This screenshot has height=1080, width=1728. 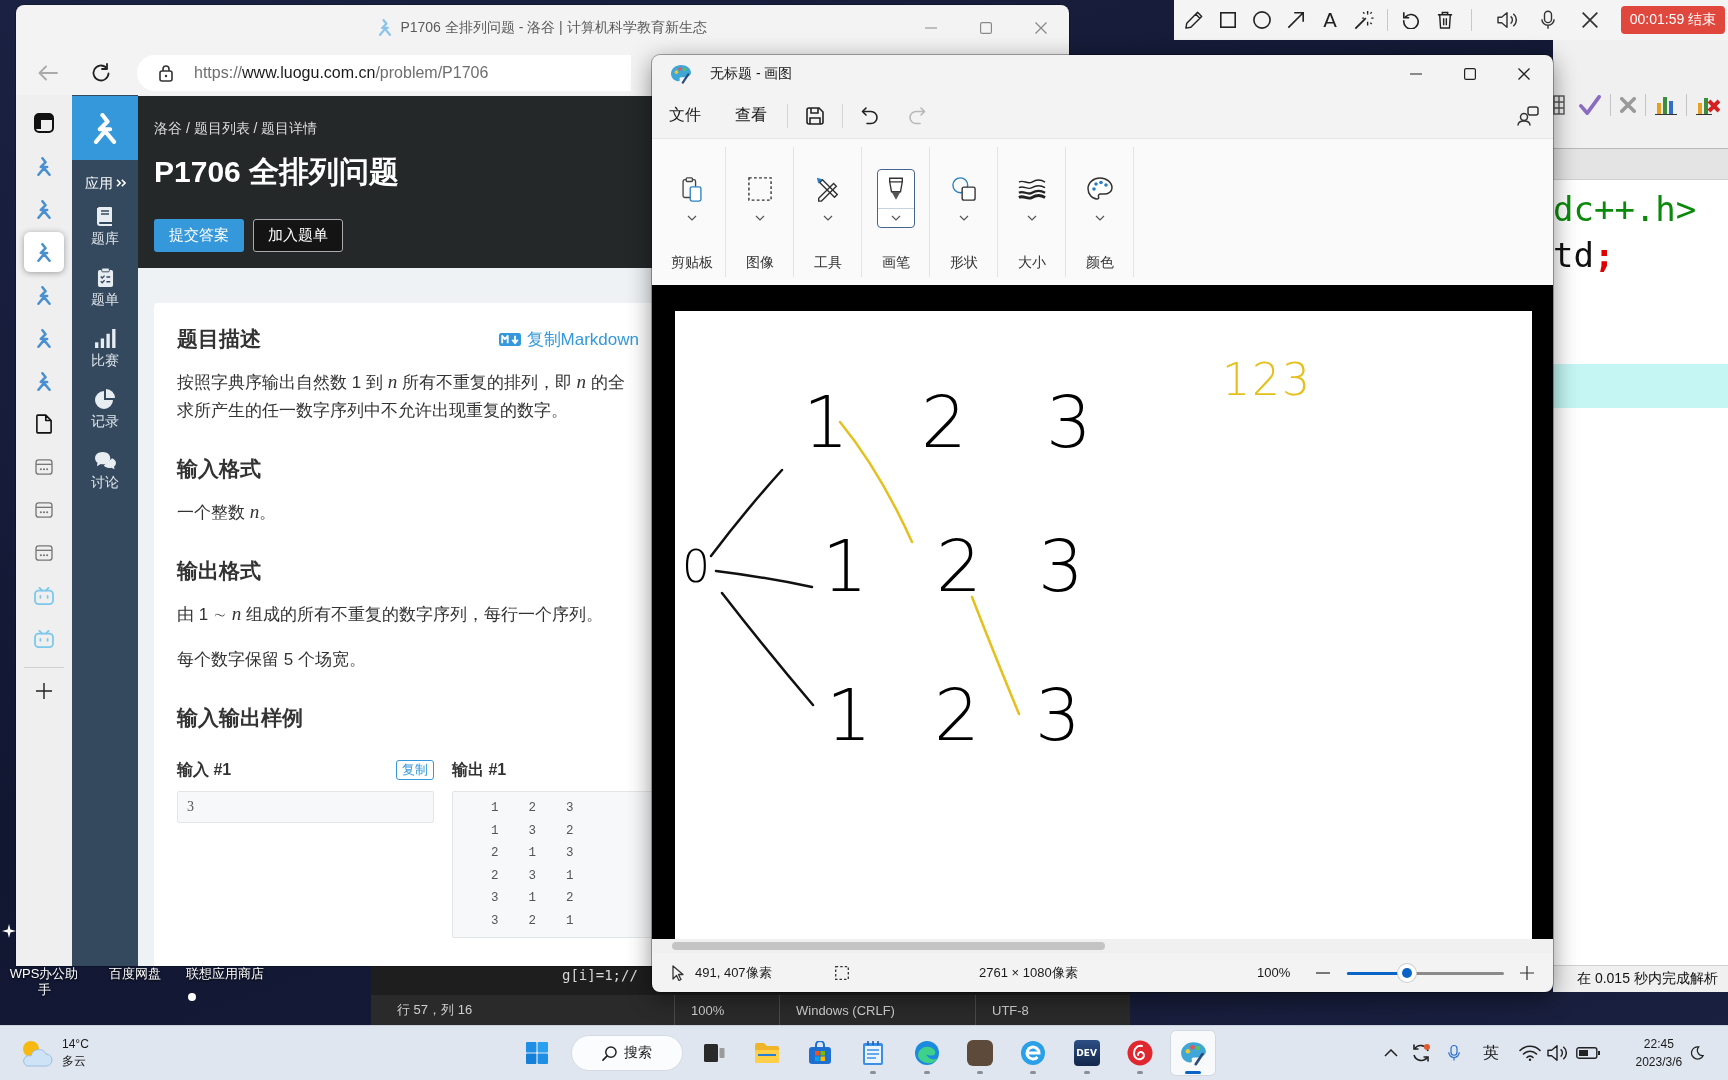 I want to click on logo-tile, so click(x=105, y=128).